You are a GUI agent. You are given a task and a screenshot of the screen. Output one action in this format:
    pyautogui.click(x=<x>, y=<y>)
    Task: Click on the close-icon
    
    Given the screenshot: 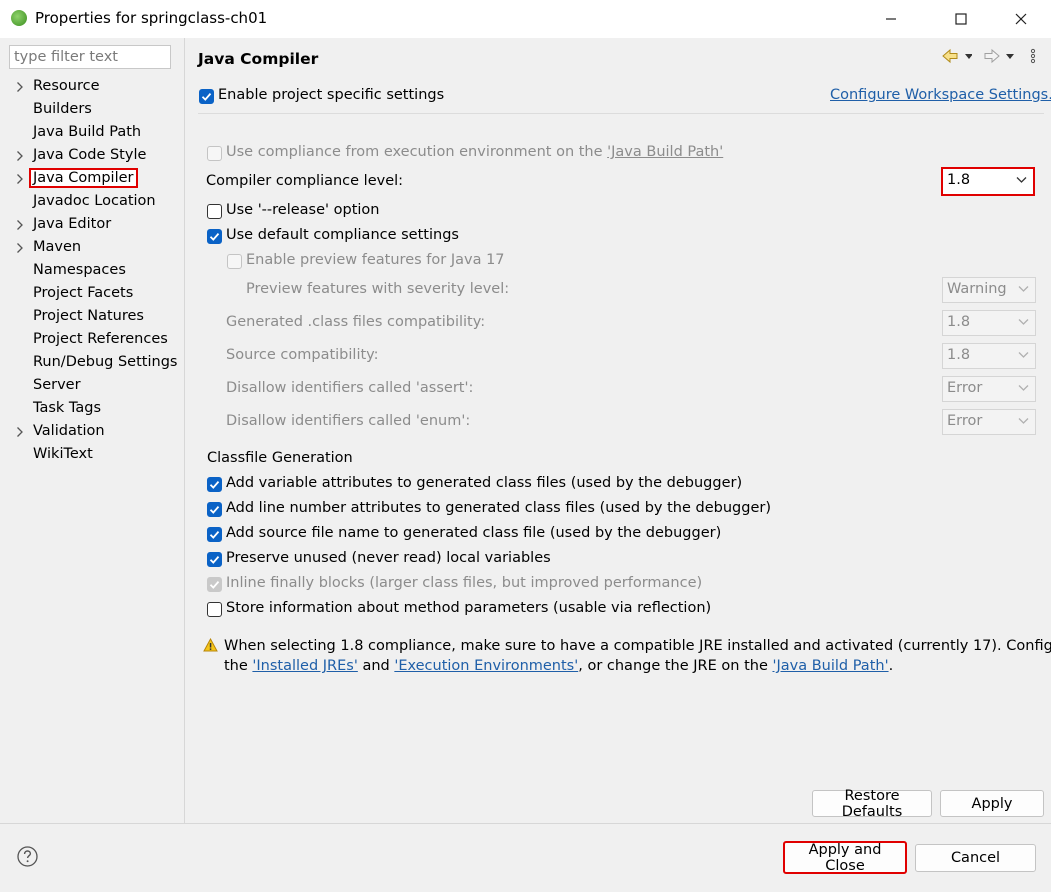 What is the action you would take?
    pyautogui.click(x=1021, y=19)
    